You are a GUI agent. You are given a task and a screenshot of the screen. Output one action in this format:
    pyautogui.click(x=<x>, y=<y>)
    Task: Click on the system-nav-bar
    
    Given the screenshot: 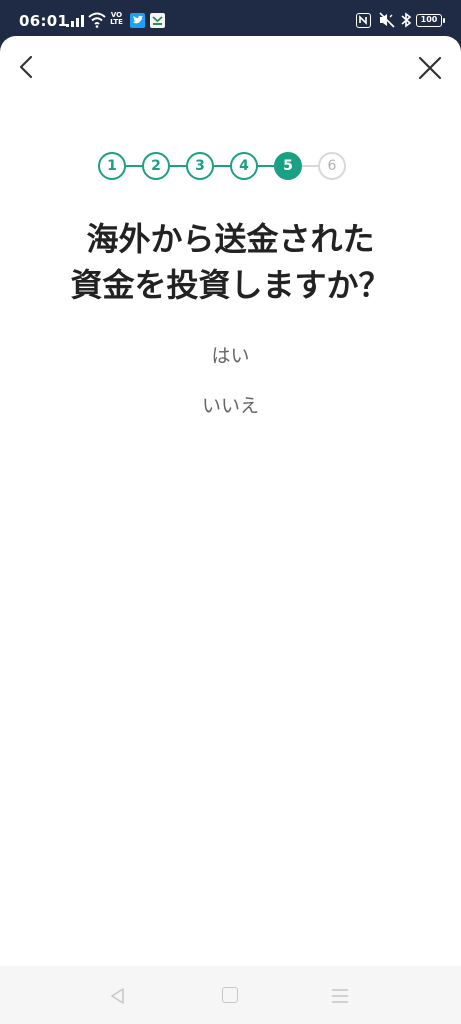 What is the action you would take?
    pyautogui.click(x=230, y=995)
    